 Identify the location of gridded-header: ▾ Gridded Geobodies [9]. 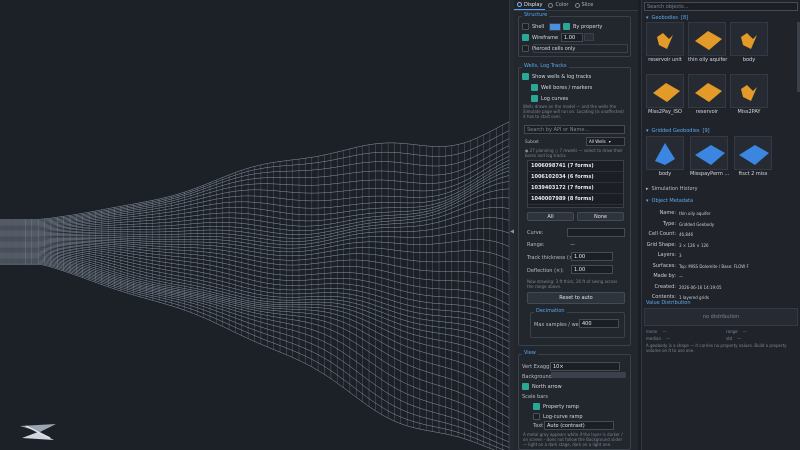
(678, 131).